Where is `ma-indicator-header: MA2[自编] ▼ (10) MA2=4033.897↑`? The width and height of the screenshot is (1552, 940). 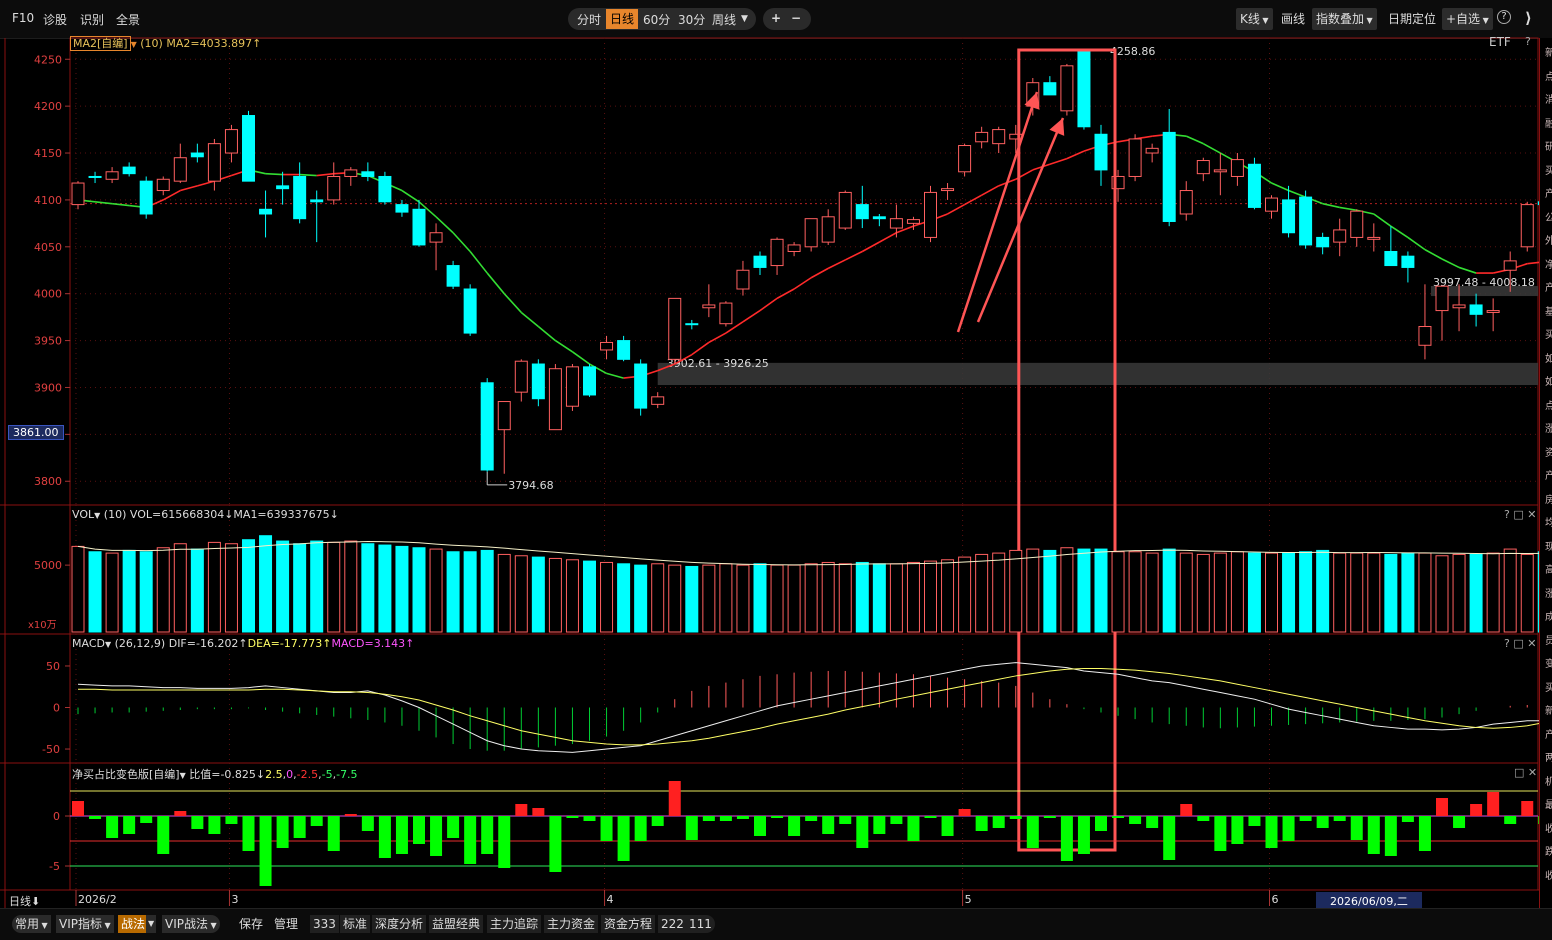 ma-indicator-header: MA2[自编] ▼ (10) MA2=4033.897↑ is located at coordinates (165, 43).